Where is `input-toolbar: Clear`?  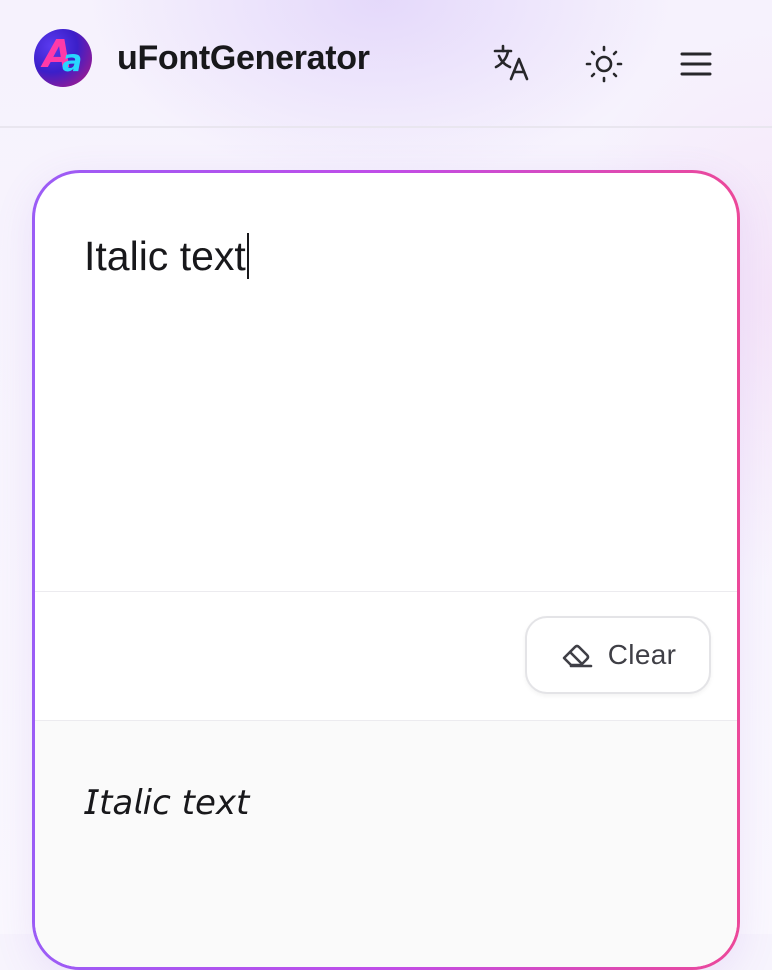
input-toolbar: Clear is located at coordinates (386, 656).